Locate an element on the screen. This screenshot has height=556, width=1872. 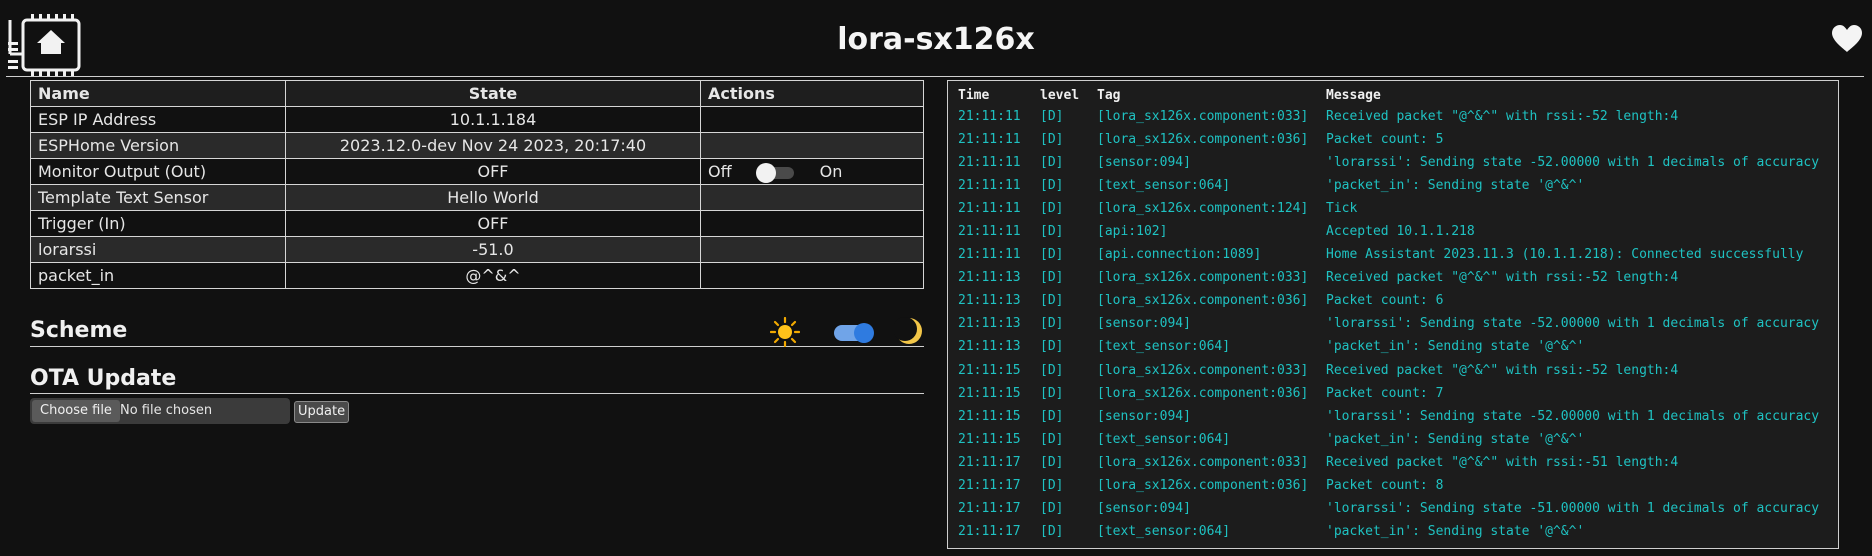
column-header-state: State is located at coordinates (493, 93).